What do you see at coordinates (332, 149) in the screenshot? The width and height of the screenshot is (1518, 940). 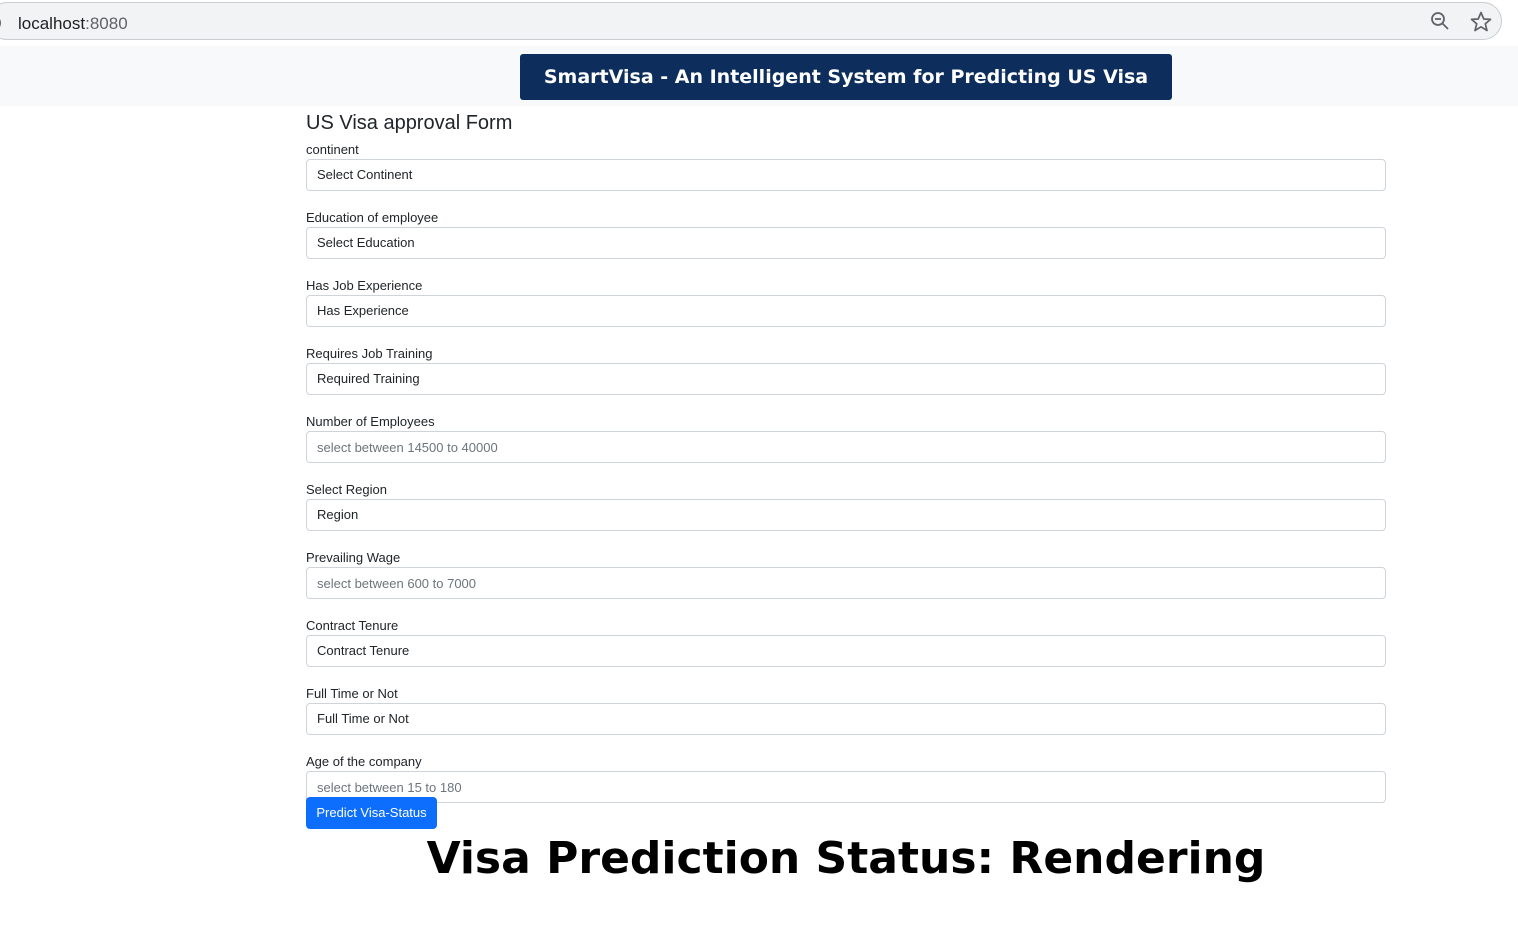 I see `continent-label: continent` at bounding box center [332, 149].